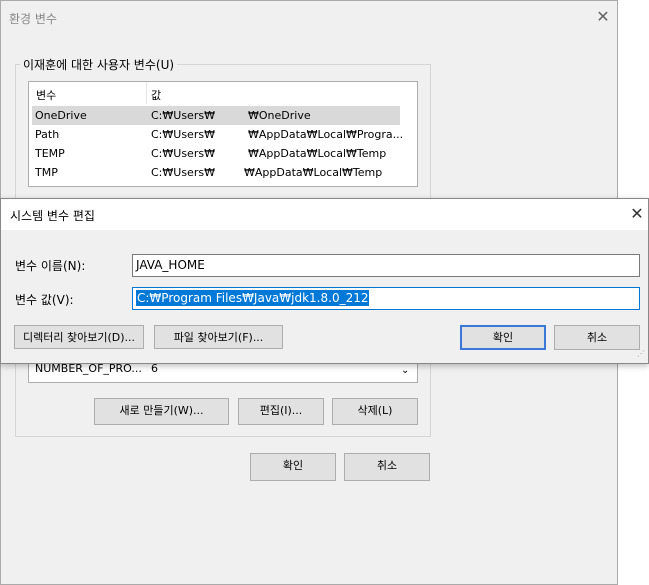  Describe the element at coordinates (503, 337) in the screenshot. I see `dialog-ok-button: 확인` at that location.